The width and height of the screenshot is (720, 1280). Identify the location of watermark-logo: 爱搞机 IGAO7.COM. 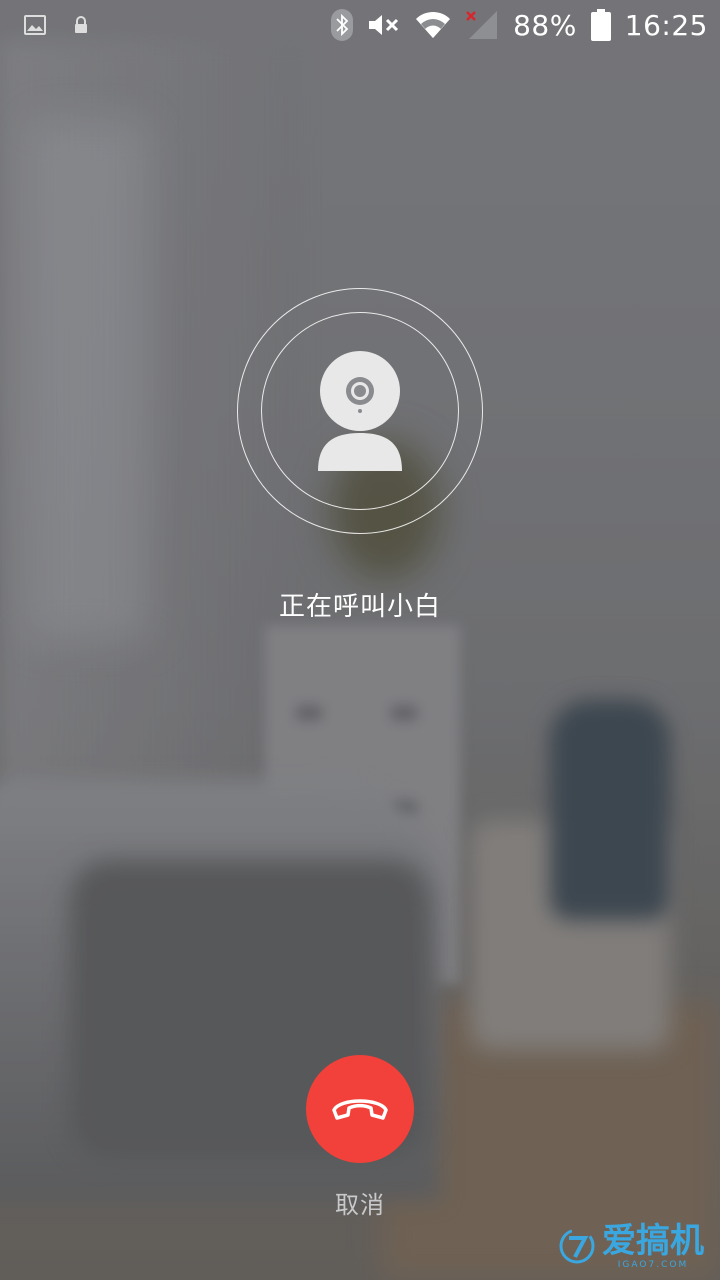
(631, 1246).